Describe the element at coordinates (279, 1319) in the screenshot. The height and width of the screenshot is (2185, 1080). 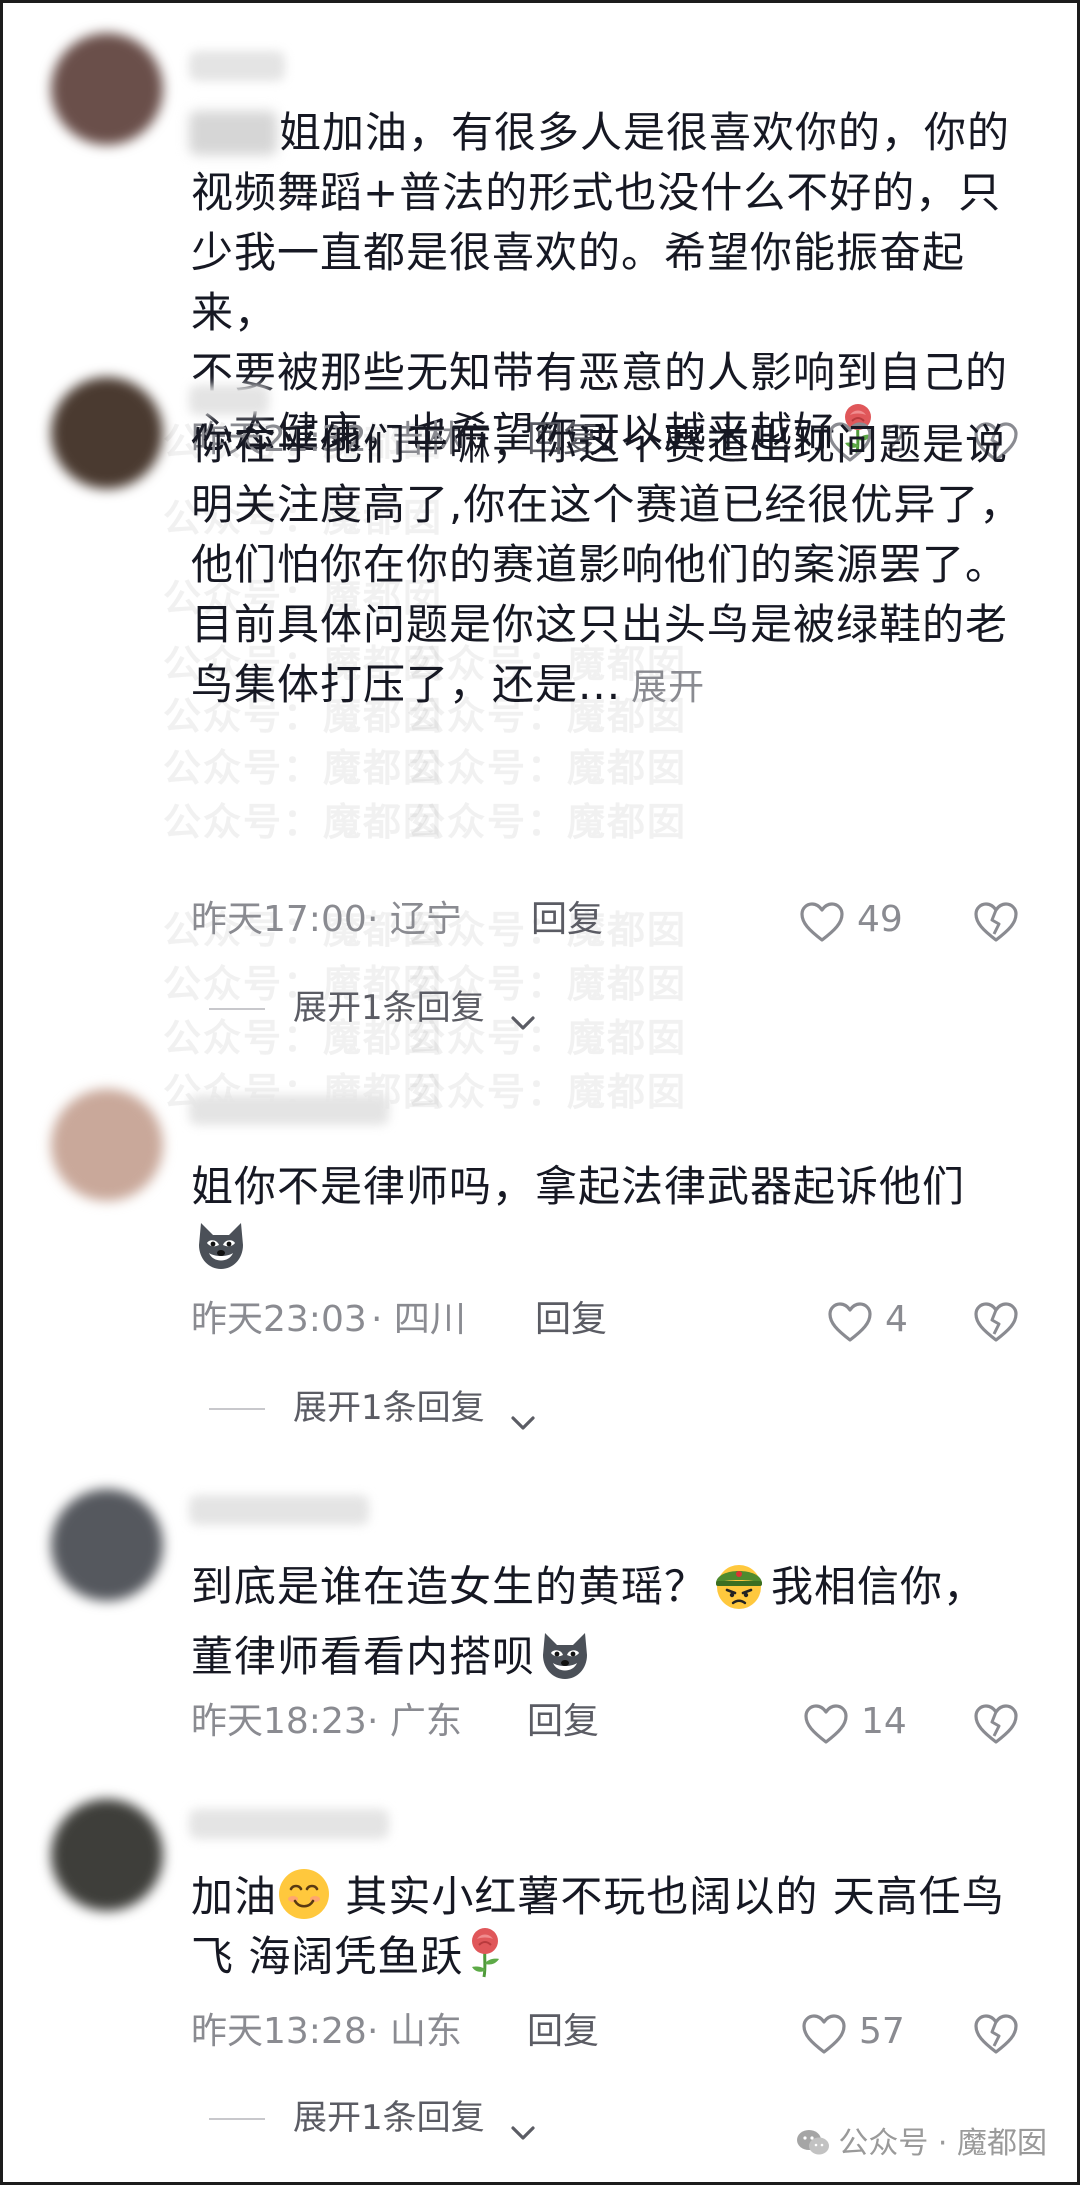
I see `comment-time: 昨天23:03` at that location.